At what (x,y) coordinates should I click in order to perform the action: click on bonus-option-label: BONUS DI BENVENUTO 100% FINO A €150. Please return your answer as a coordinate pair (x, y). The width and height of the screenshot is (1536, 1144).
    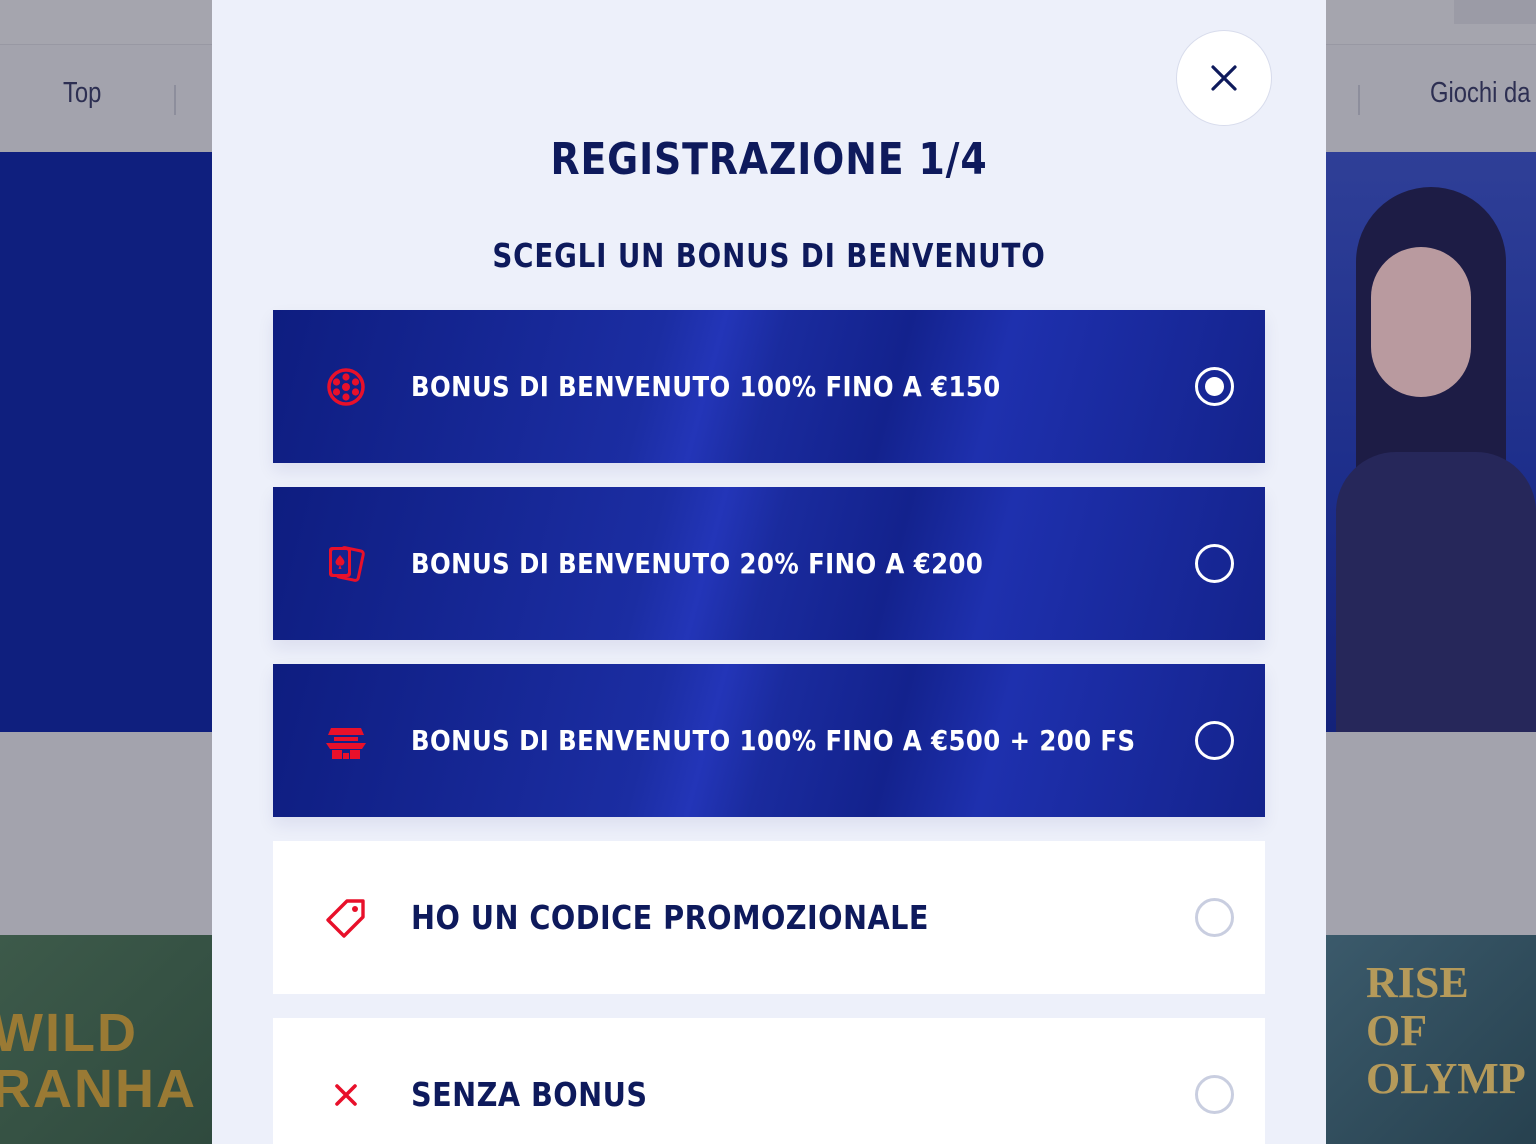
    Looking at the image, I should click on (706, 386).